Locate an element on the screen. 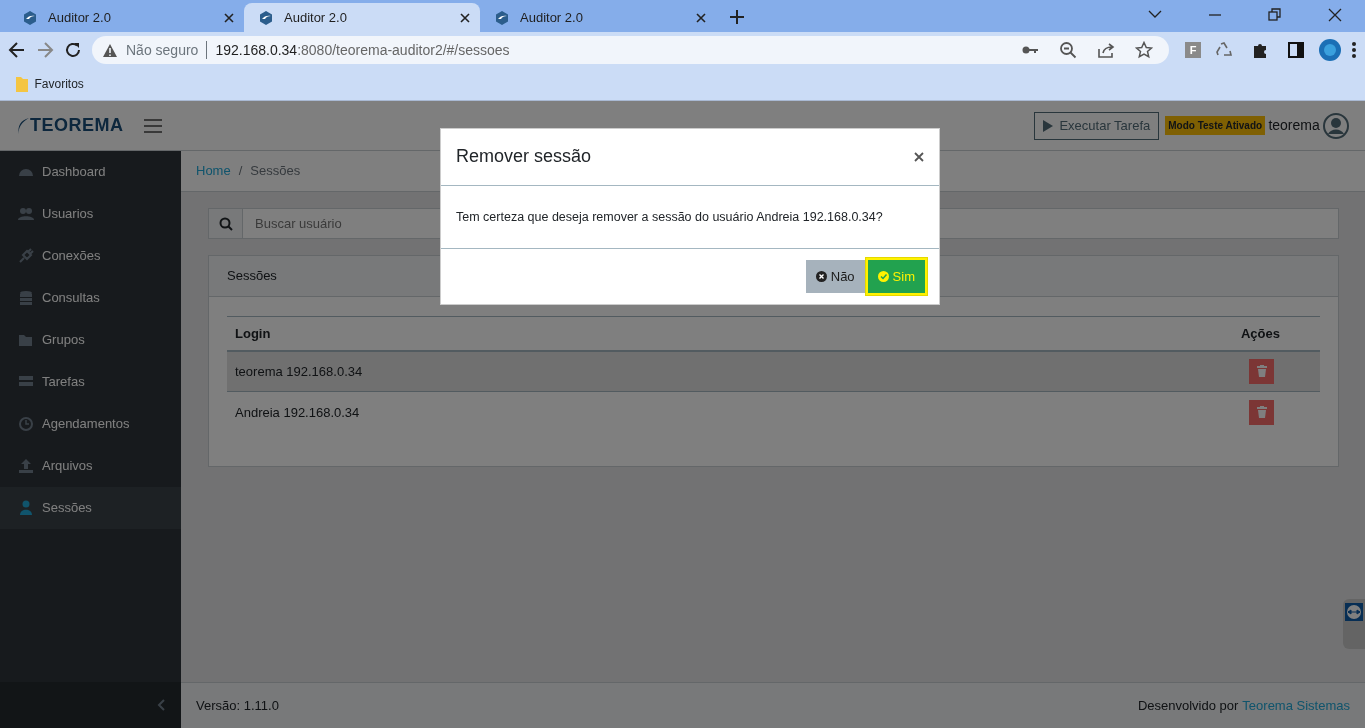  credit-text: Desenvolvido por is located at coordinates (1188, 705).